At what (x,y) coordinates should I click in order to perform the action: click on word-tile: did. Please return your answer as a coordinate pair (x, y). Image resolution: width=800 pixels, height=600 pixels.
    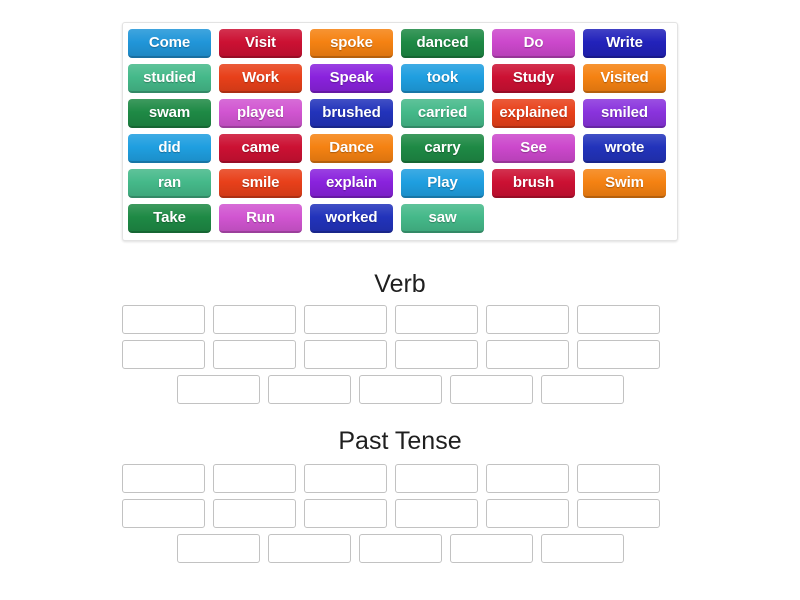
    Looking at the image, I should click on (169, 148).